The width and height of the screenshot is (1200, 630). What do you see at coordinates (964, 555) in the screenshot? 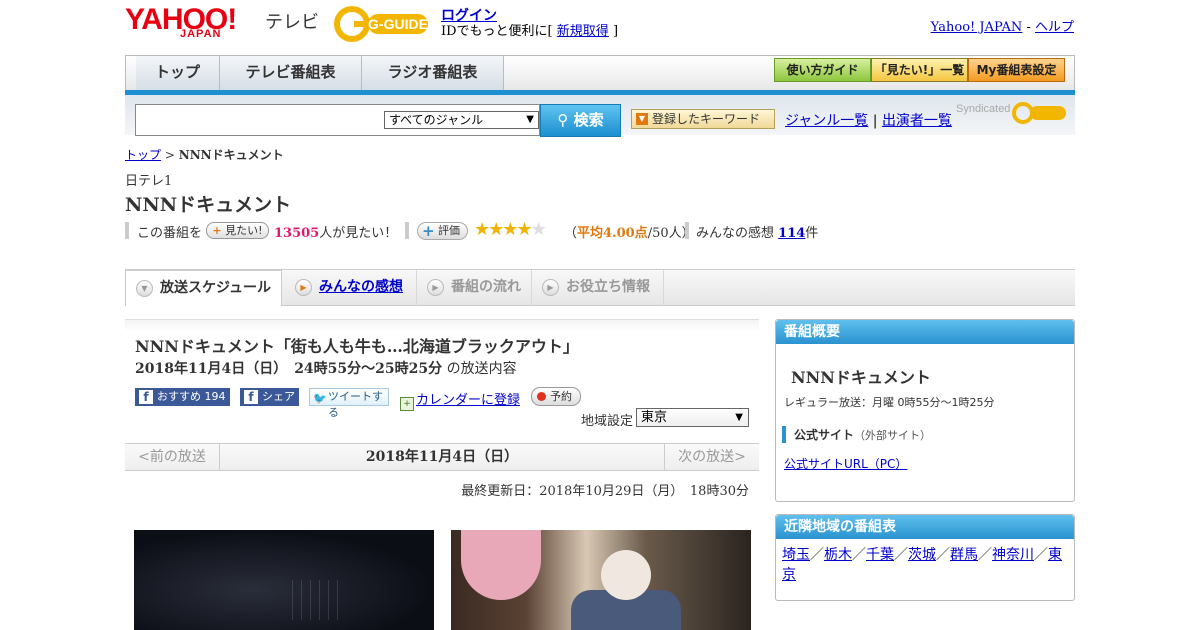
I see `nearby-region-link: 群馬` at bounding box center [964, 555].